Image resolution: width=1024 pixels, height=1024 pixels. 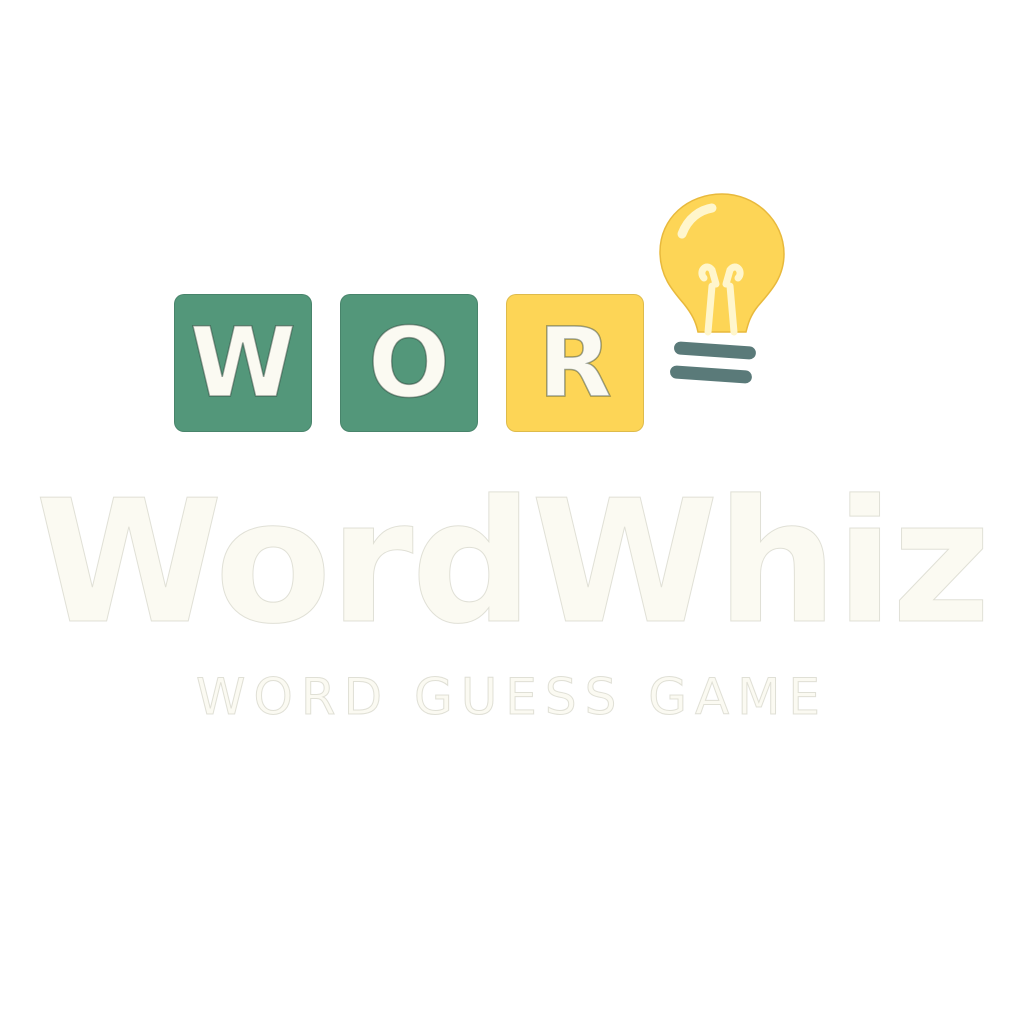 I want to click on tile-letter: W, so click(x=242, y=363).